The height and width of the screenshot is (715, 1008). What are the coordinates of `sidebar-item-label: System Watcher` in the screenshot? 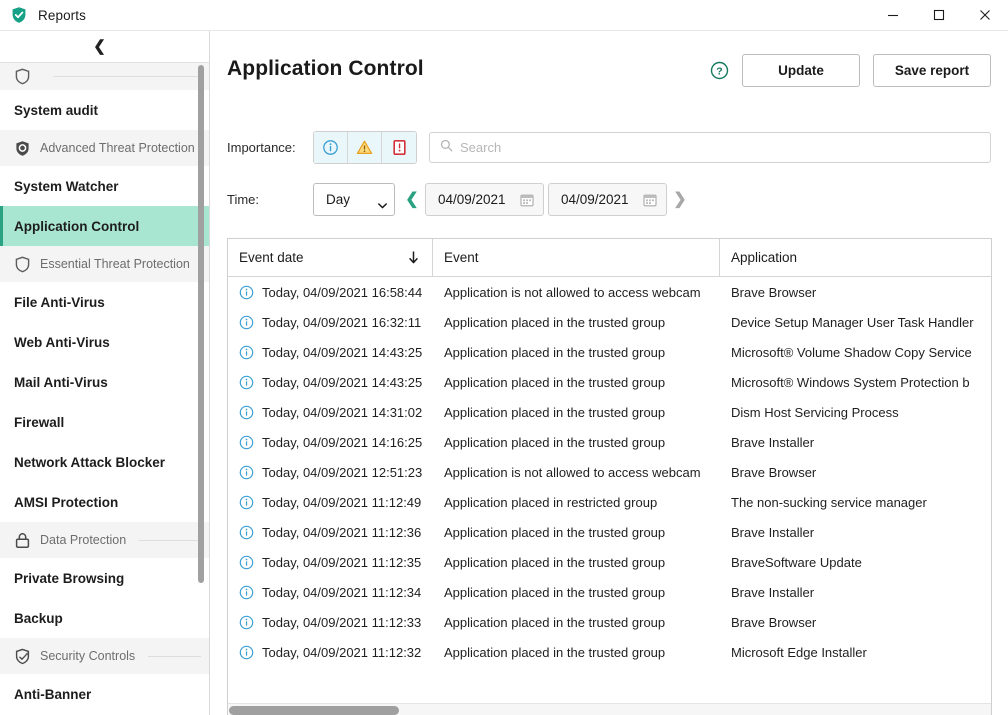 It's located at (66, 186).